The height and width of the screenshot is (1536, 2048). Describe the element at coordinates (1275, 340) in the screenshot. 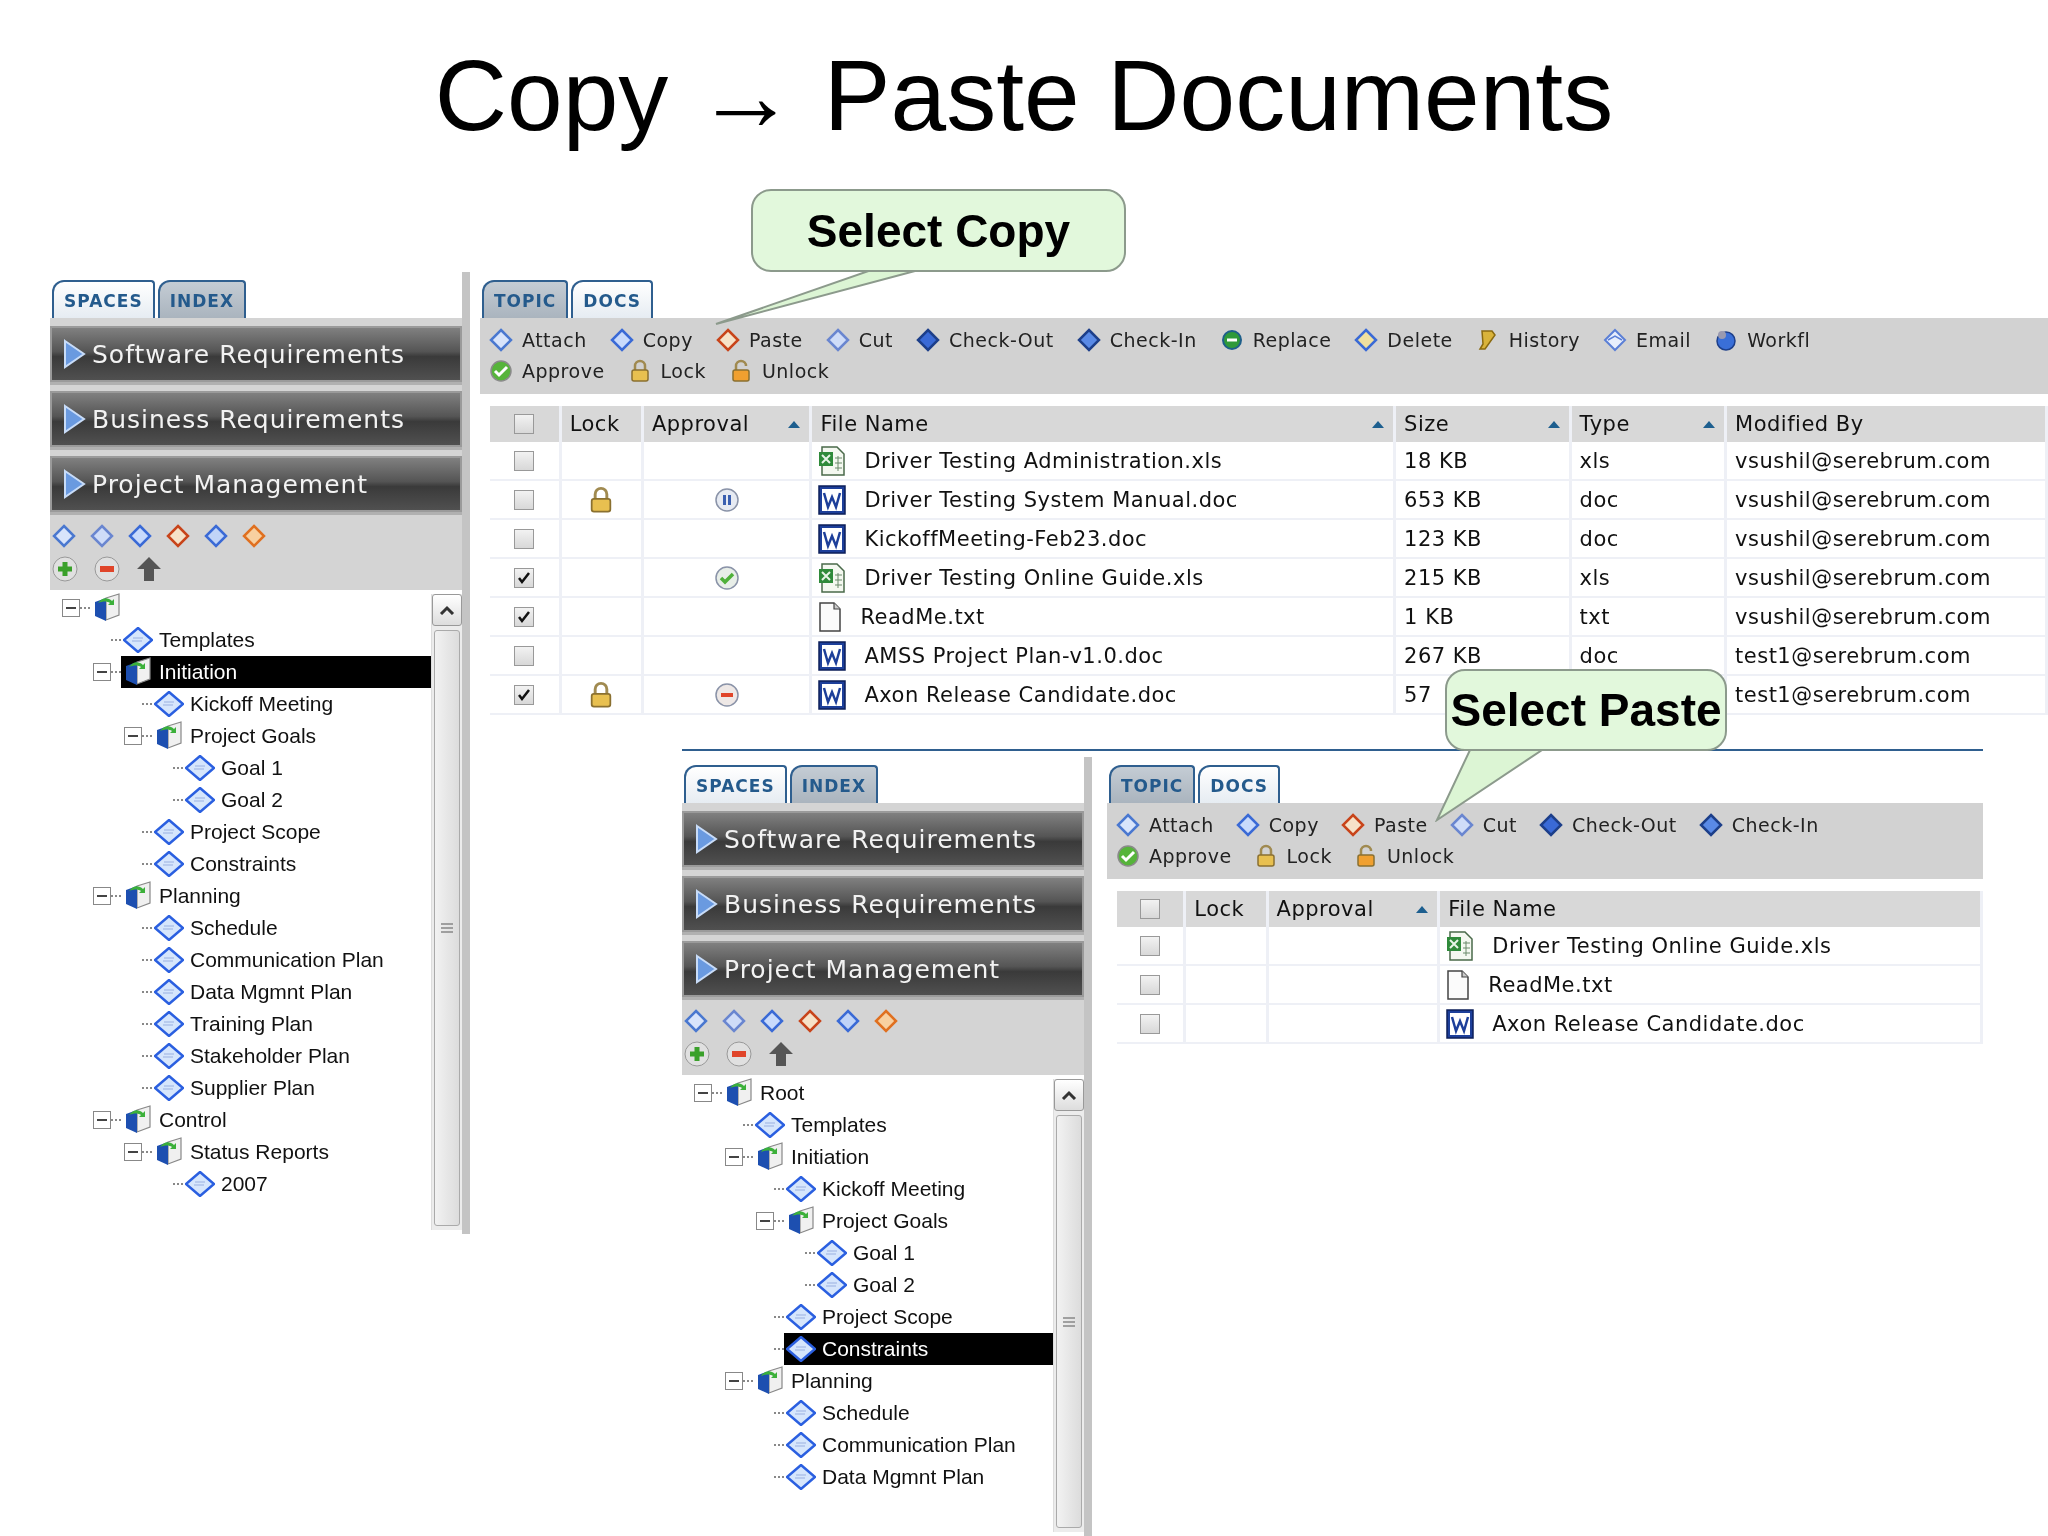

I see `toolbar-button: Replace` at that location.